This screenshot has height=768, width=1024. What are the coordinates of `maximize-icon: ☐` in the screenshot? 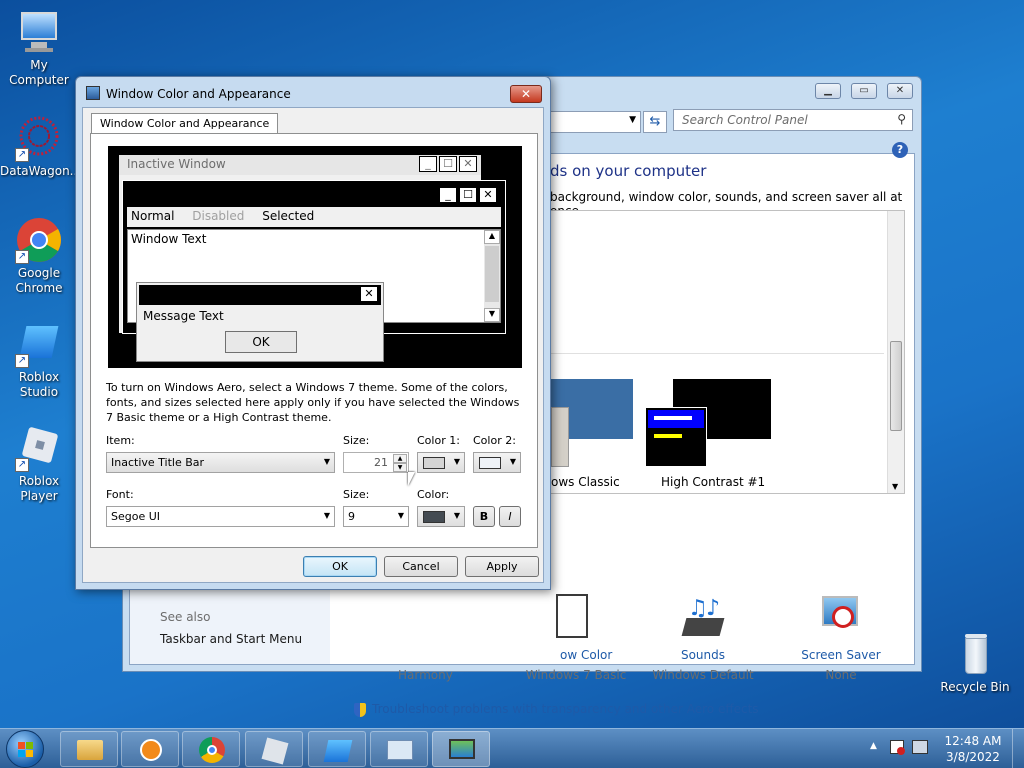 It's located at (468, 195).